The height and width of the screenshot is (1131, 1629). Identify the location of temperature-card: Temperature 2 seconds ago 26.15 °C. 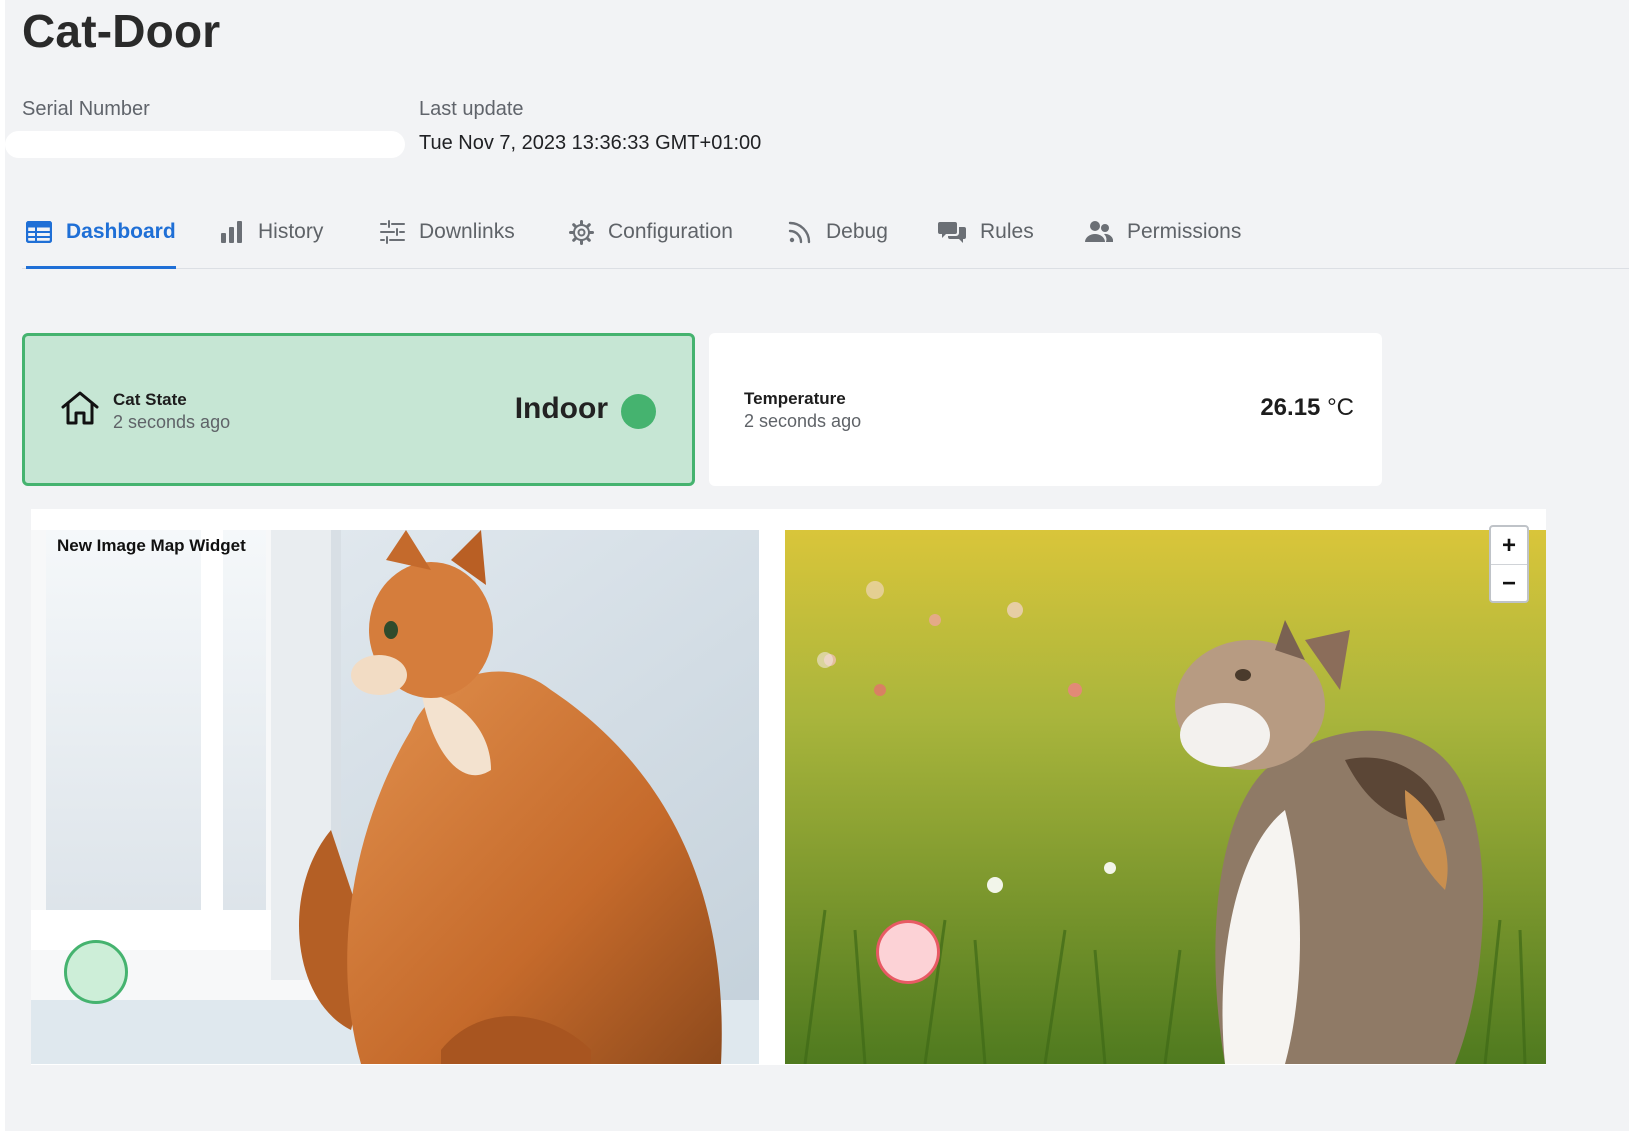
(1045, 409).